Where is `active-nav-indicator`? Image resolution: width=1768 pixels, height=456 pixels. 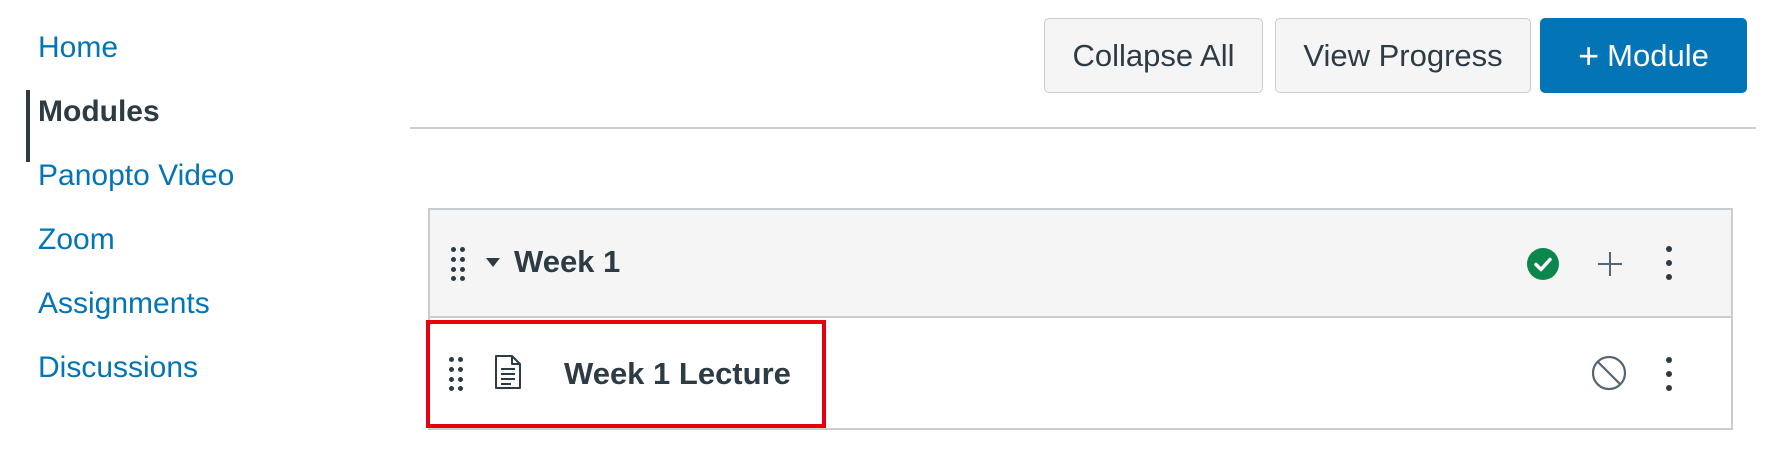
active-nav-indicator is located at coordinates (28, 126).